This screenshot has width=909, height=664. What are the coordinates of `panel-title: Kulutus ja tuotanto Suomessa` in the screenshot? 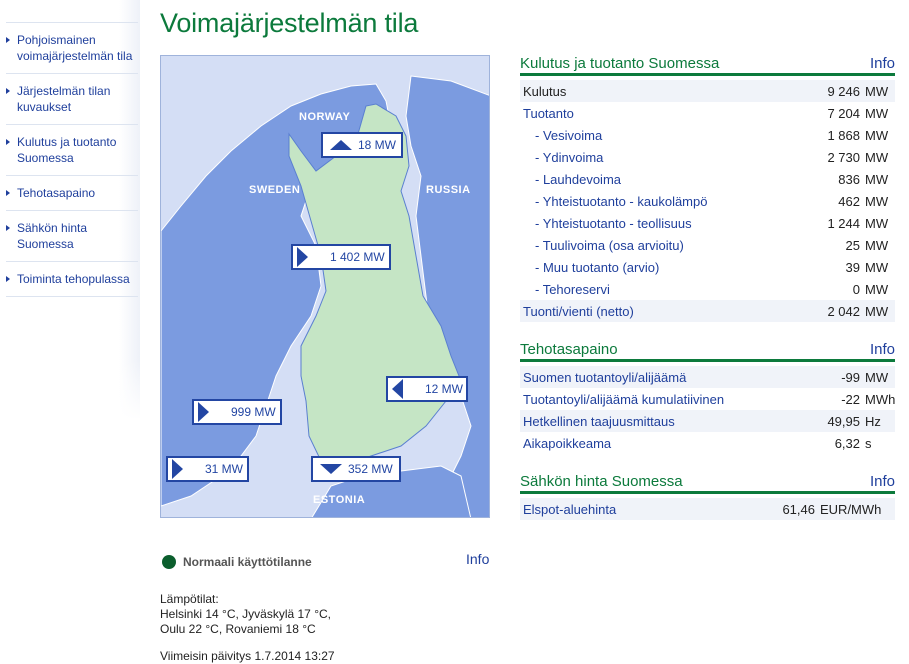 It's located at (620, 63).